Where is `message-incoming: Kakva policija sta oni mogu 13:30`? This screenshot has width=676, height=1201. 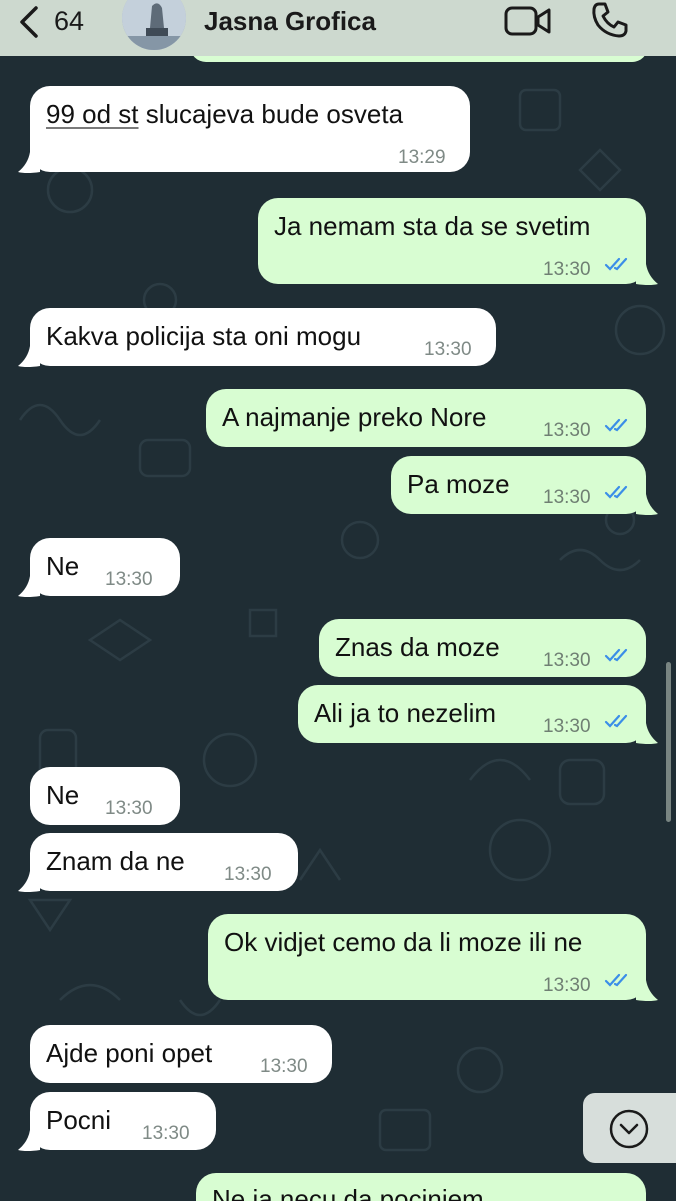
message-incoming: Kakva policija sta oni mogu 13:30 is located at coordinates (263, 337).